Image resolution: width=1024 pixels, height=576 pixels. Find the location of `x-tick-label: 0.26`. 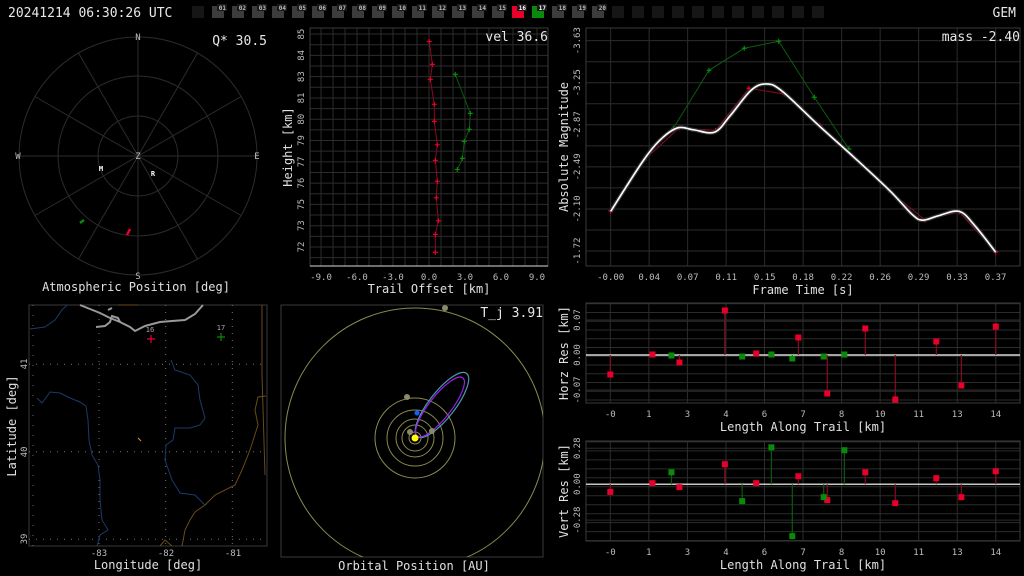

x-tick-label: 0.26 is located at coordinates (880, 278).